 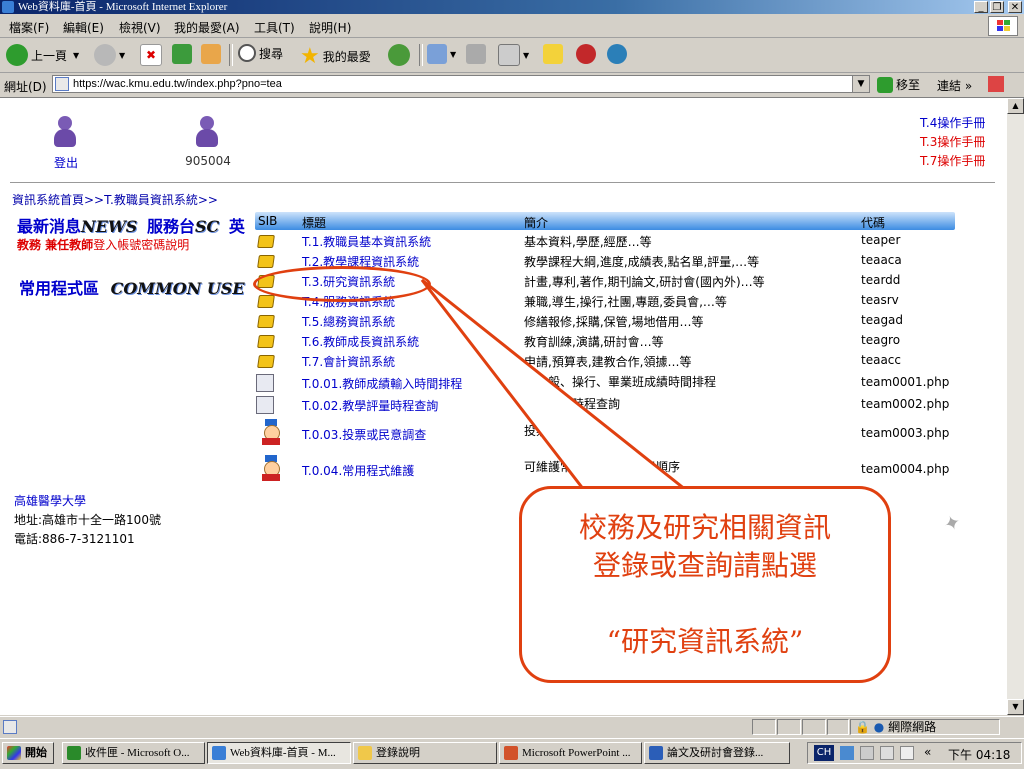 I want to click on manual-link-t3: T.3操作手冊, so click(x=952, y=142).